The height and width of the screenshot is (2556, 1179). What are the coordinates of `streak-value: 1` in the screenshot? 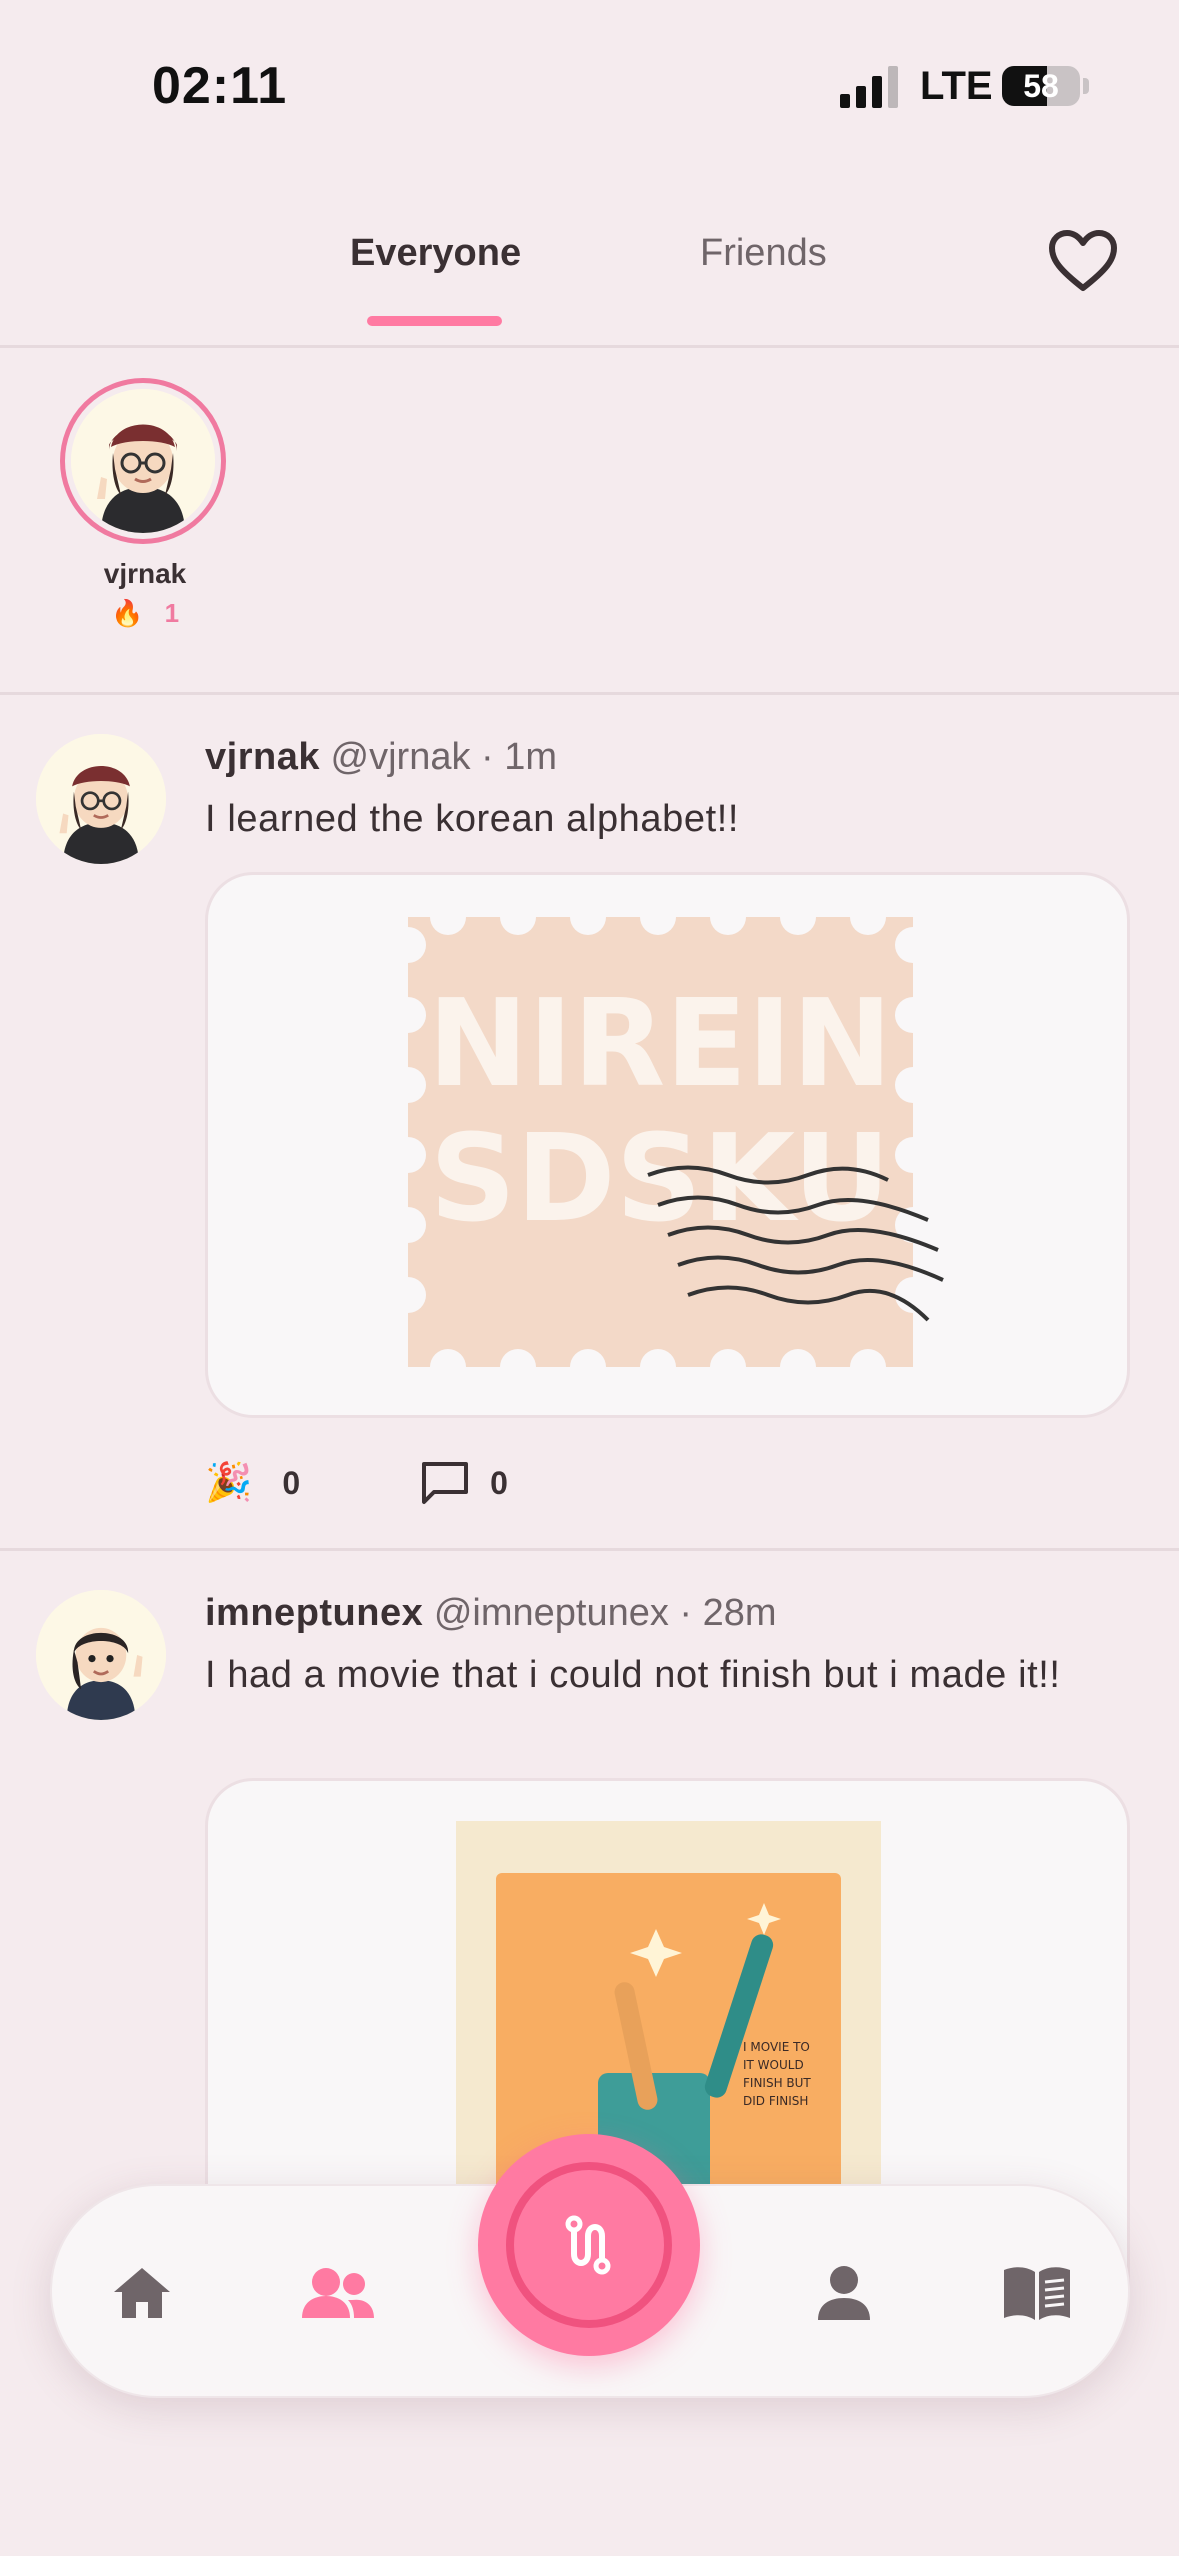 It's located at (172, 613).